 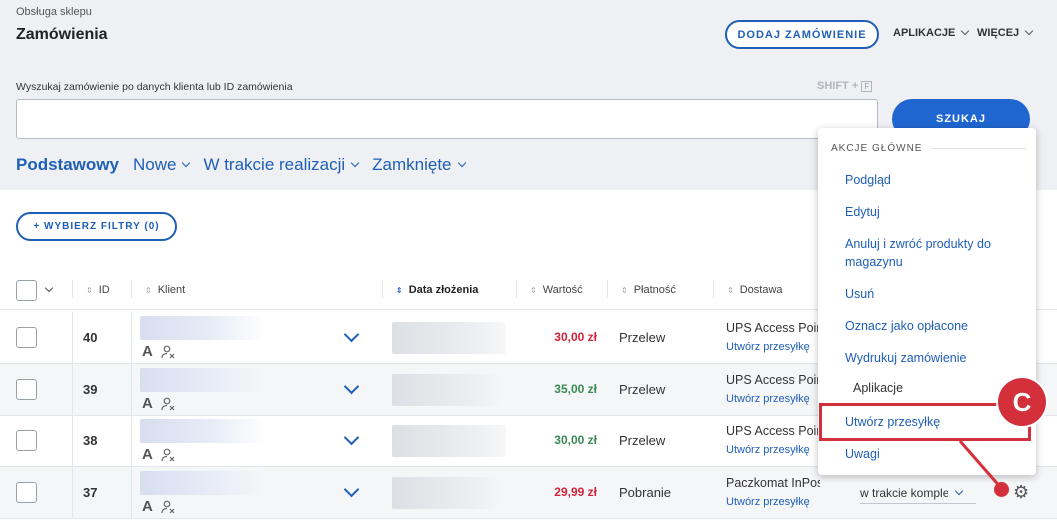 I want to click on annotation-pointer-line, so click(x=981, y=465).